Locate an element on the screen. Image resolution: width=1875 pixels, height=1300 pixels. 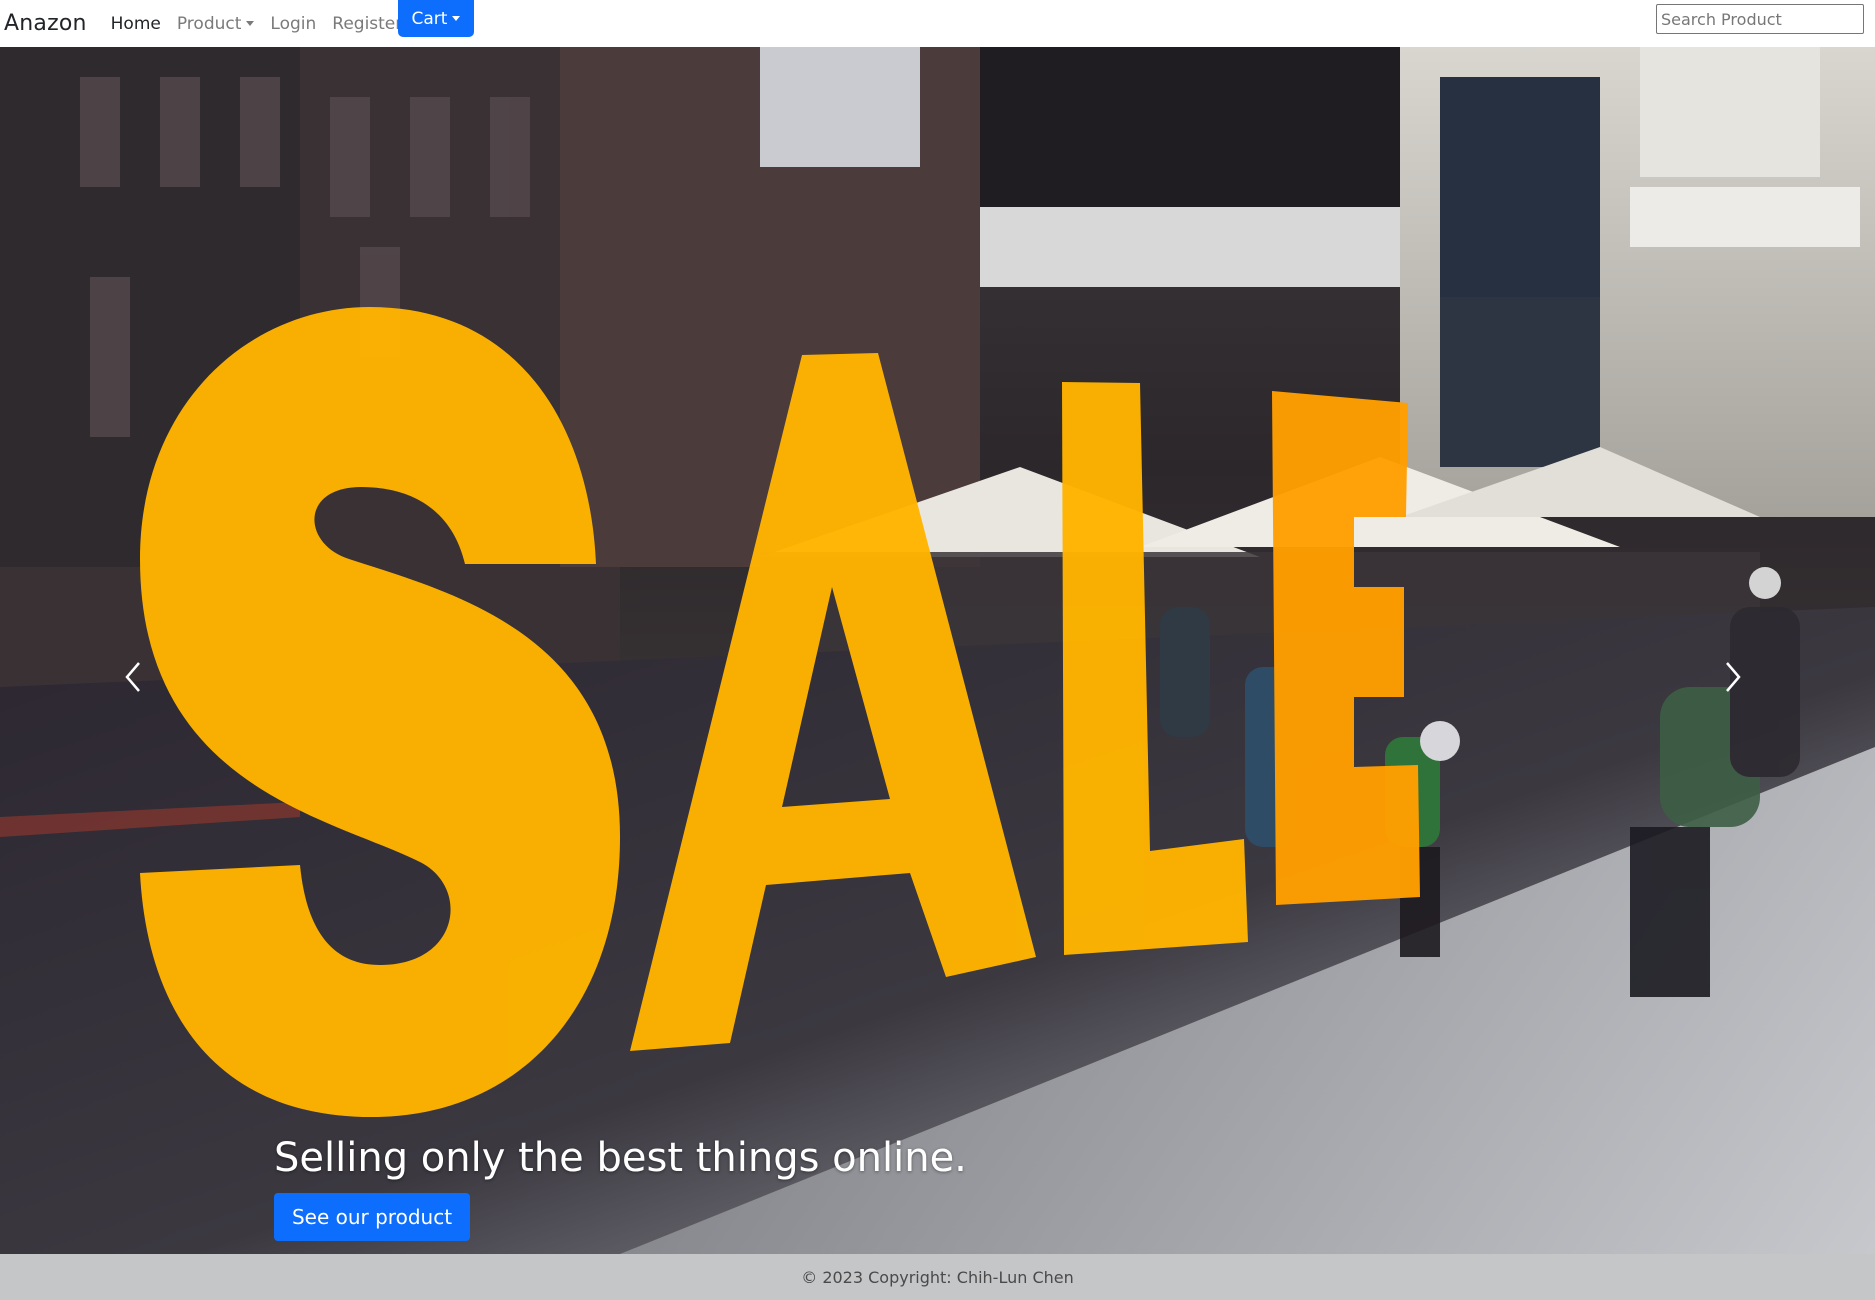
nav-product-dropdown: Product is located at coordinates (216, 24).